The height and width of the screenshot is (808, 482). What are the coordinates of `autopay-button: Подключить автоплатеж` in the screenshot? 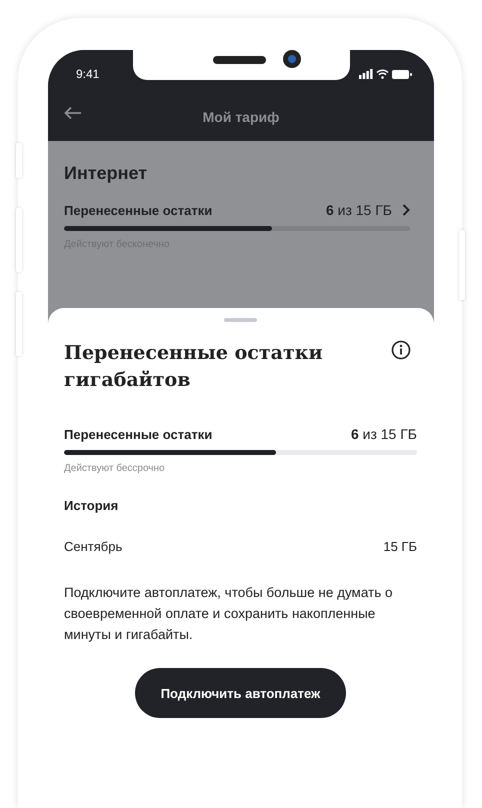 It's located at (240, 693).